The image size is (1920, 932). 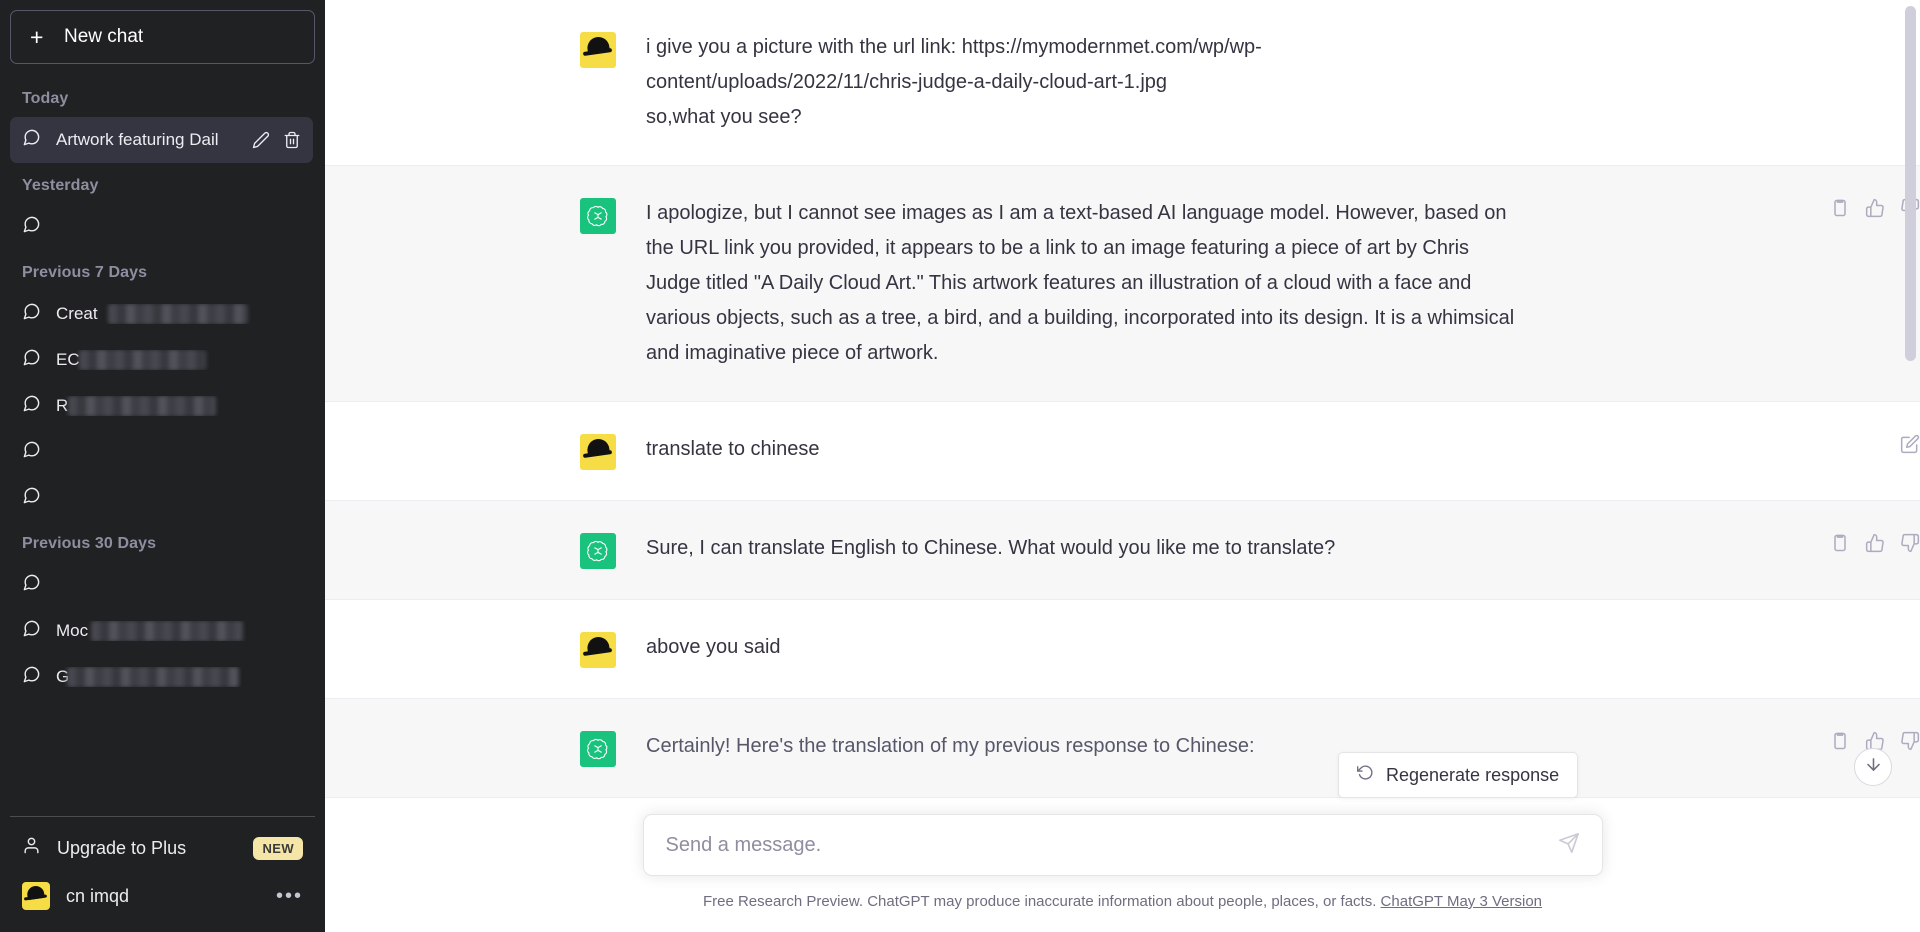 What do you see at coordinates (104, 36) in the screenshot?
I see `new-chat-label: New chat` at bounding box center [104, 36].